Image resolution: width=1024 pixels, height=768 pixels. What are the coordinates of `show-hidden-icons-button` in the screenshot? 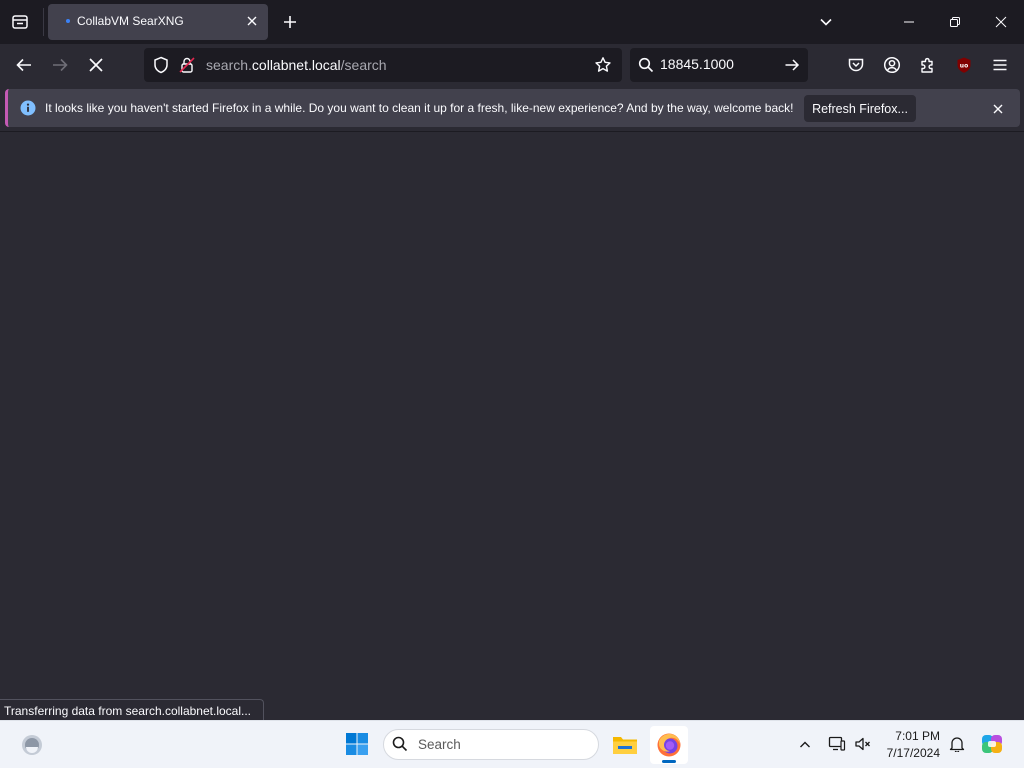 It's located at (805, 745).